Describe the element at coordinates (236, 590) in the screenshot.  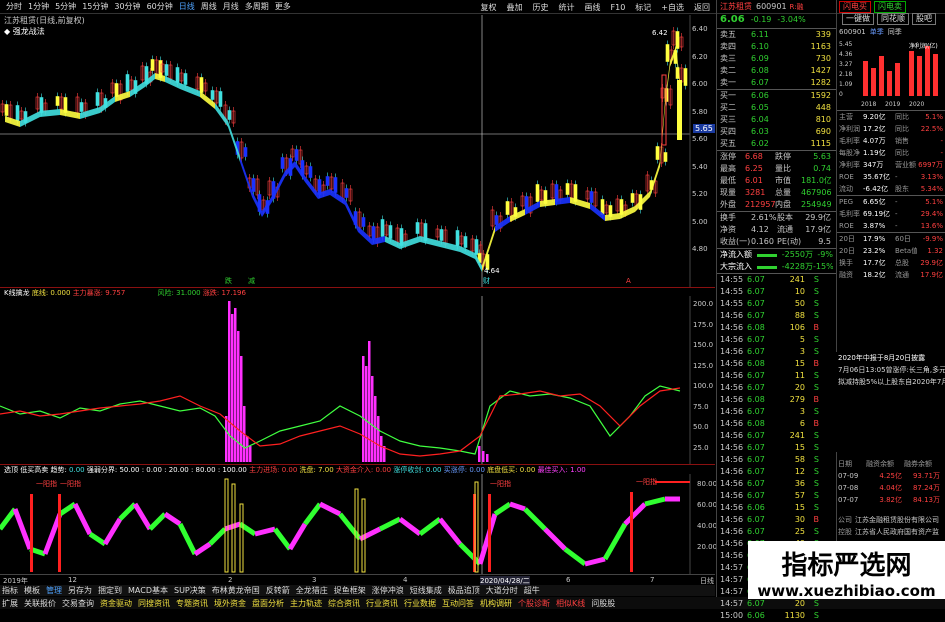
I see `indicator-tab: 布林黄龙帝国` at that location.